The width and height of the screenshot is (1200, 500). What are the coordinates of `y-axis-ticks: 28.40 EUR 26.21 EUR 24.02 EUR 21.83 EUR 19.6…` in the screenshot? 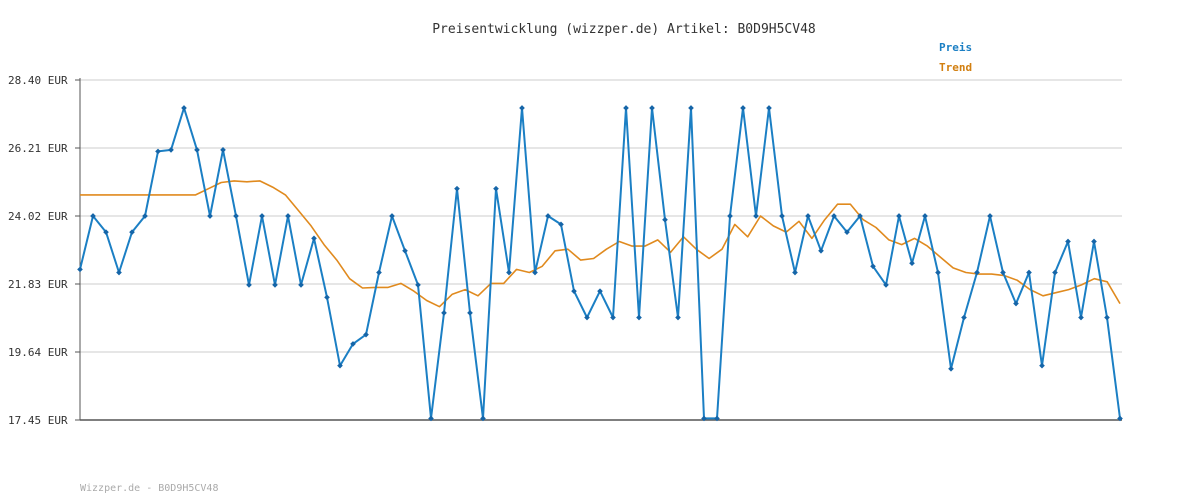 It's located at (44, 250).